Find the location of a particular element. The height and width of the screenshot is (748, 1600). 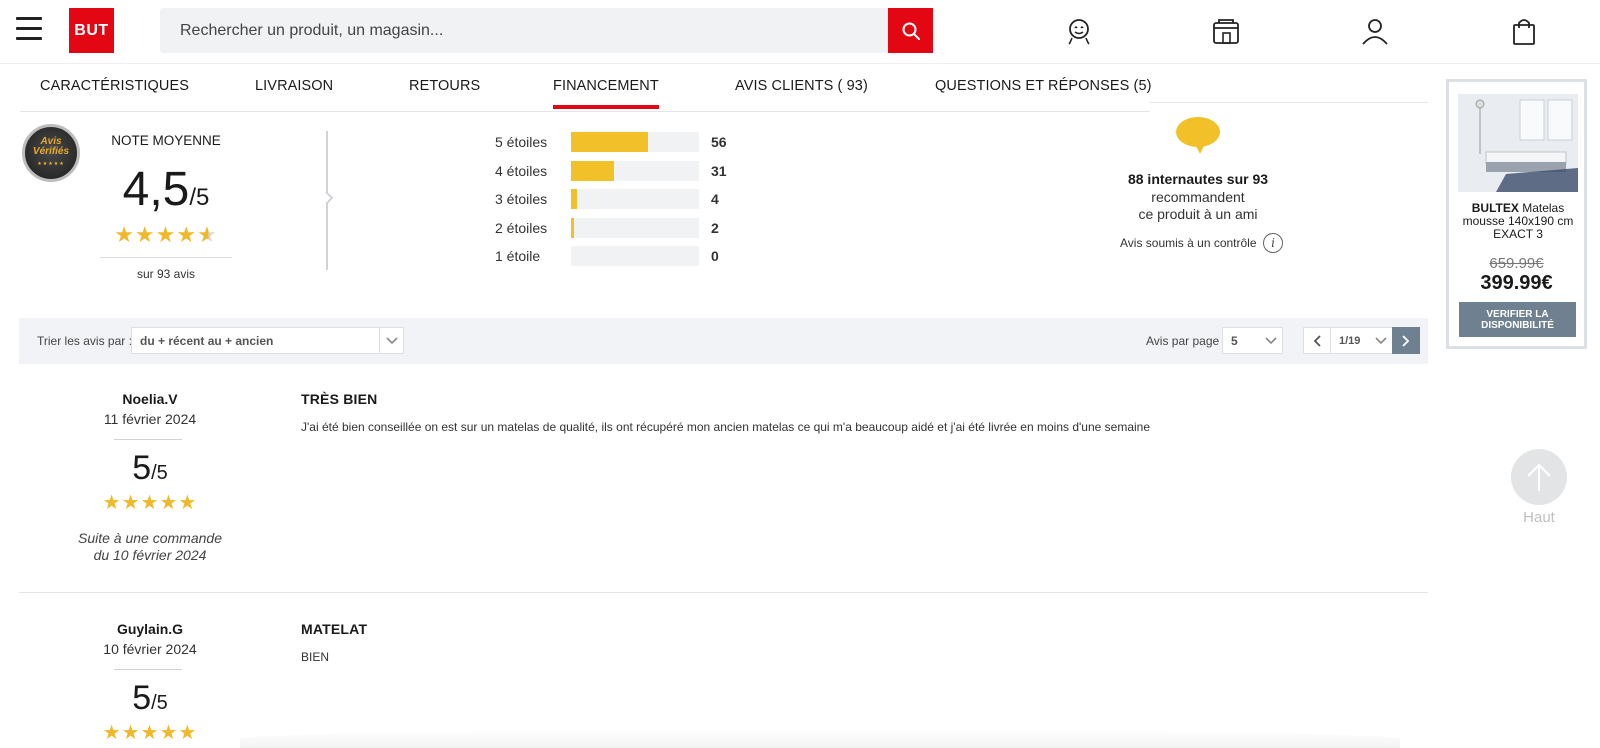

sort-select: du + récent au + ancien is located at coordinates (267, 340).